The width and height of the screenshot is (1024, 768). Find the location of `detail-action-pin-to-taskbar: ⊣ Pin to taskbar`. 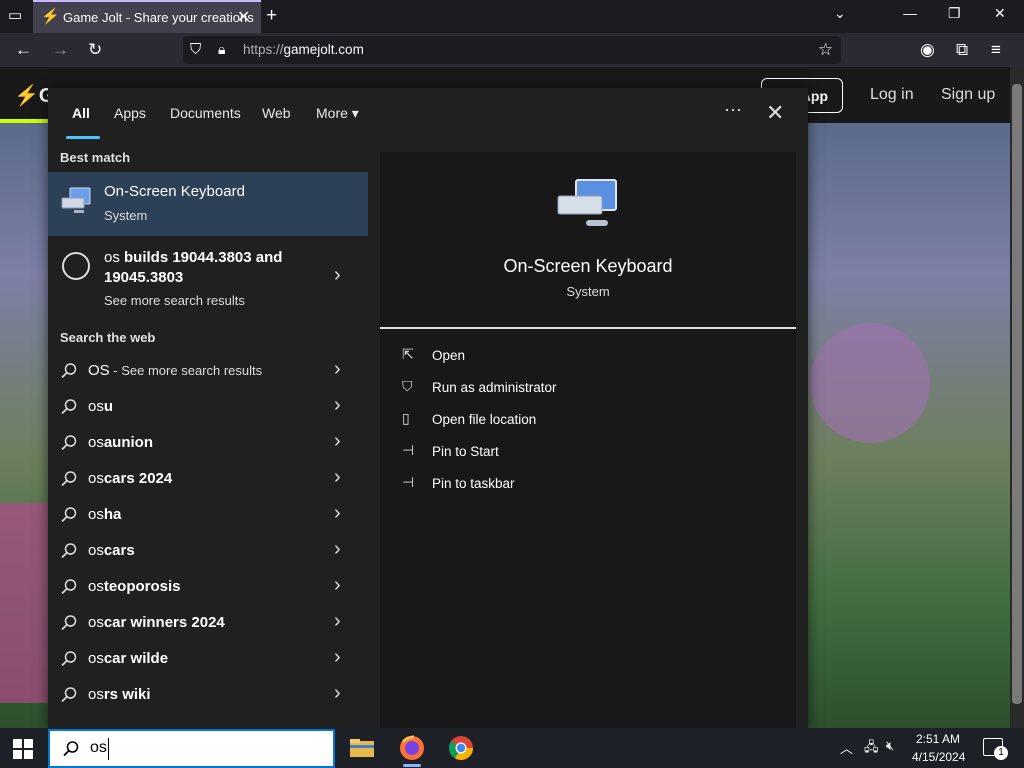

detail-action-pin-to-taskbar: ⊣ Pin to taskbar is located at coordinates (580, 486).